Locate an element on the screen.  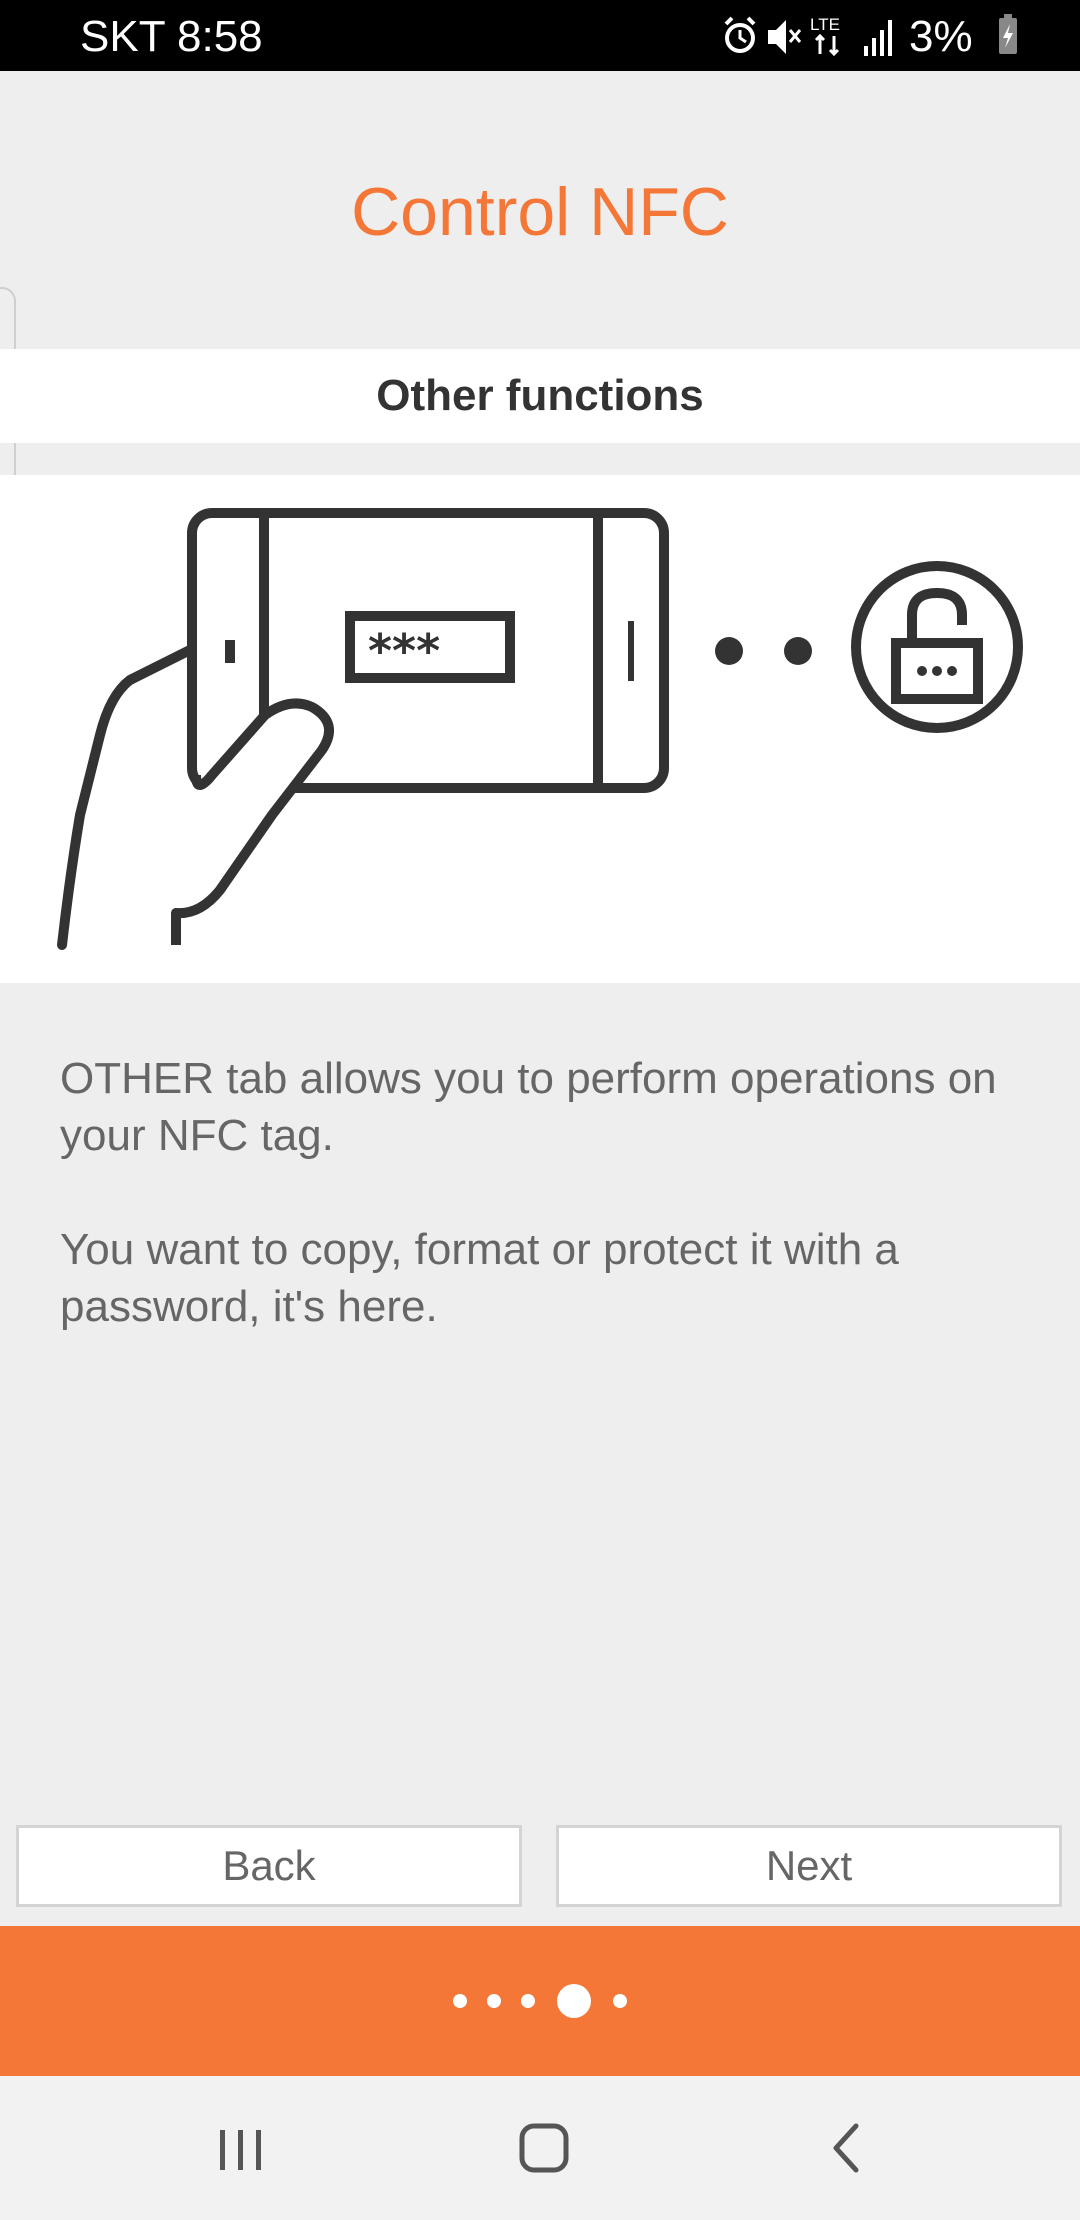
password-field-icon: *** is located at coordinates (430, 647).